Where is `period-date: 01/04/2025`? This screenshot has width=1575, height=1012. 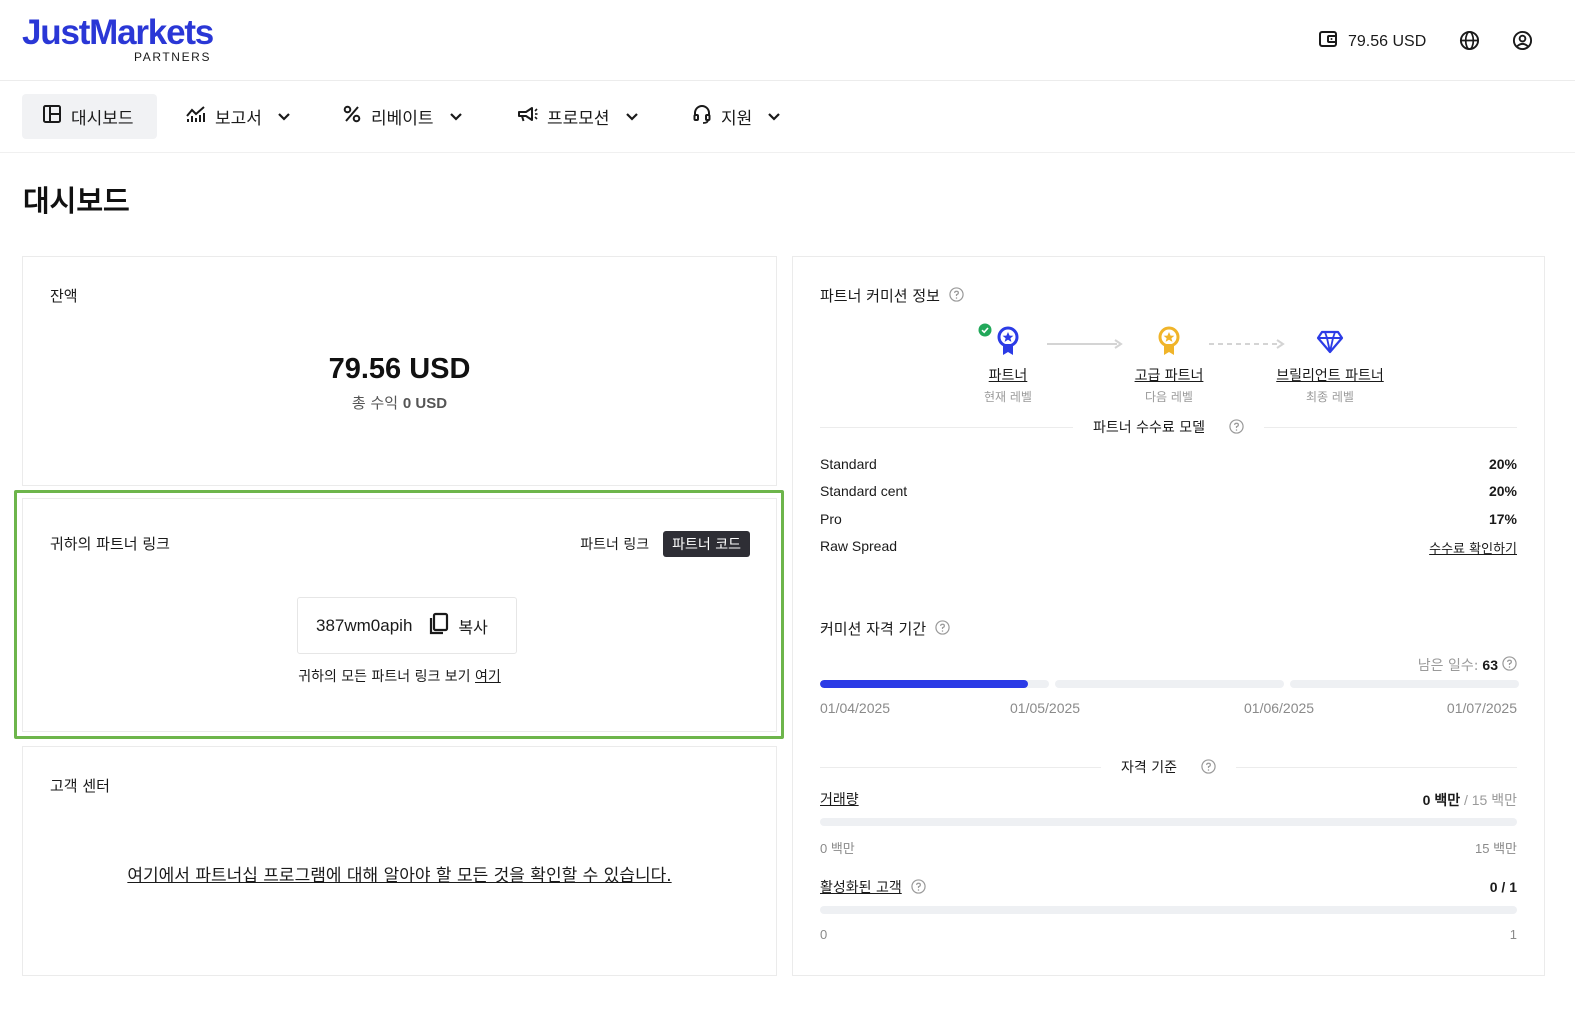
period-date: 01/04/2025 is located at coordinates (855, 708).